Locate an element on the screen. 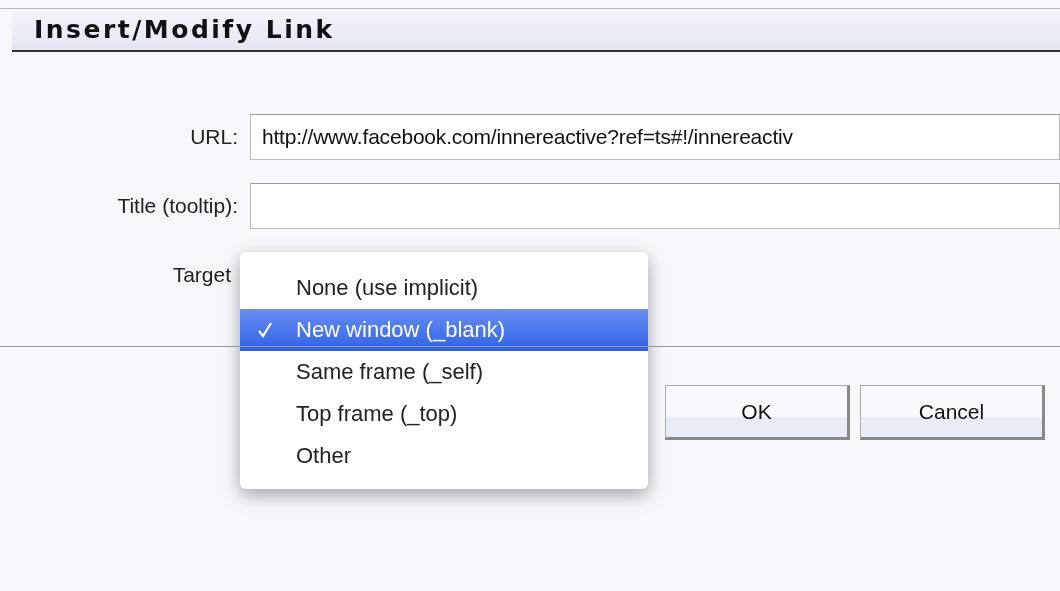 This screenshot has width=1060, height=591. menu-item: Other is located at coordinates (444, 456).